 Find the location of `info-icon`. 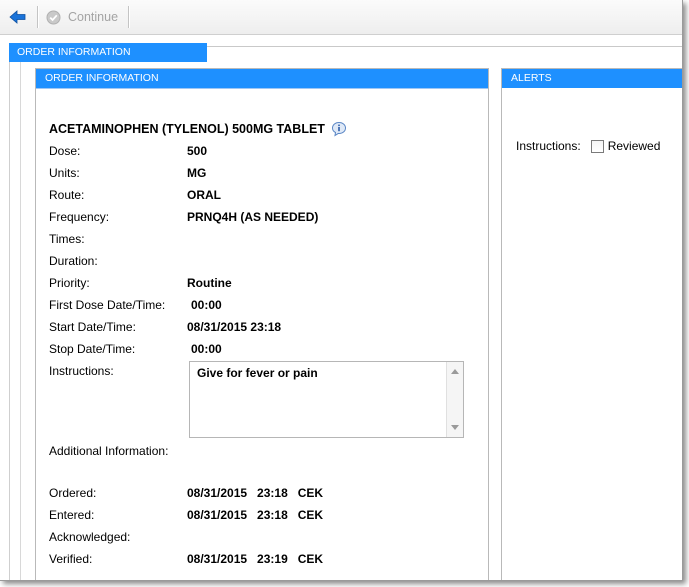

info-icon is located at coordinates (339, 129).